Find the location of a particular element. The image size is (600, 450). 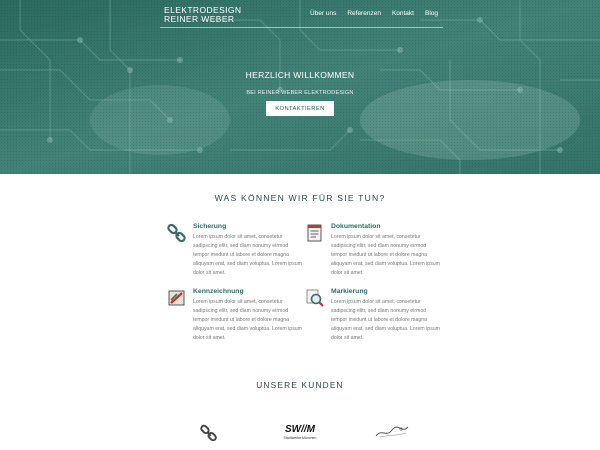

client-logo-signature is located at coordinates (392, 432).